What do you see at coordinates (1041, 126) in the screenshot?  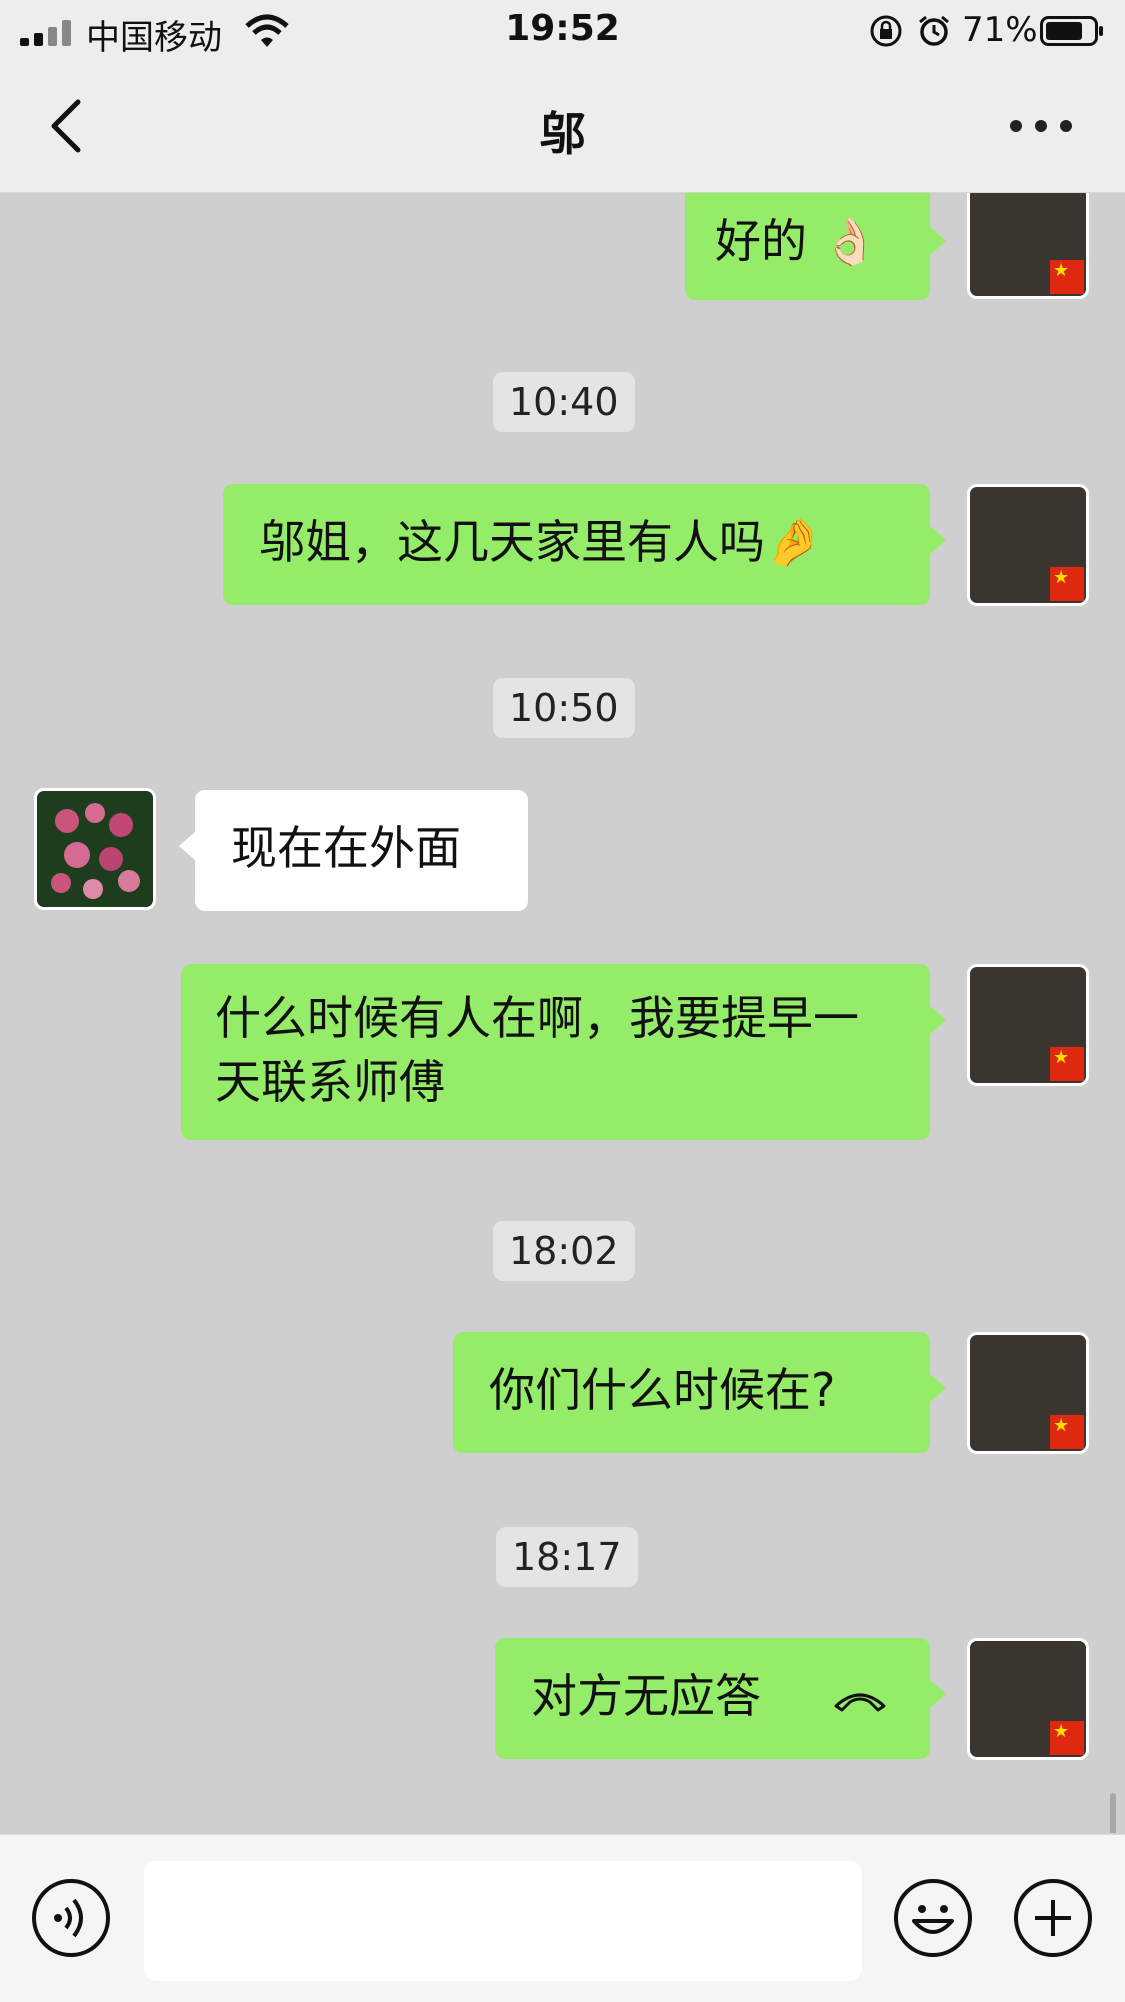 I see `more-options-icon` at bounding box center [1041, 126].